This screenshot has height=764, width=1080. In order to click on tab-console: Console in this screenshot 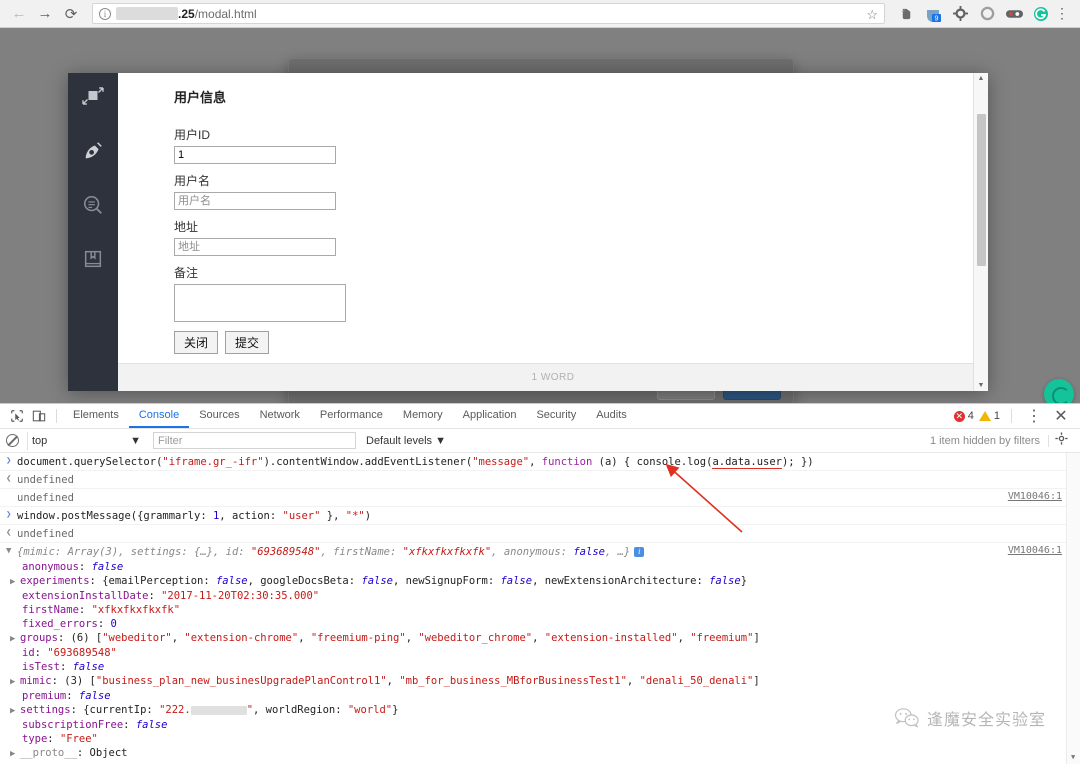, I will do `click(159, 416)`.